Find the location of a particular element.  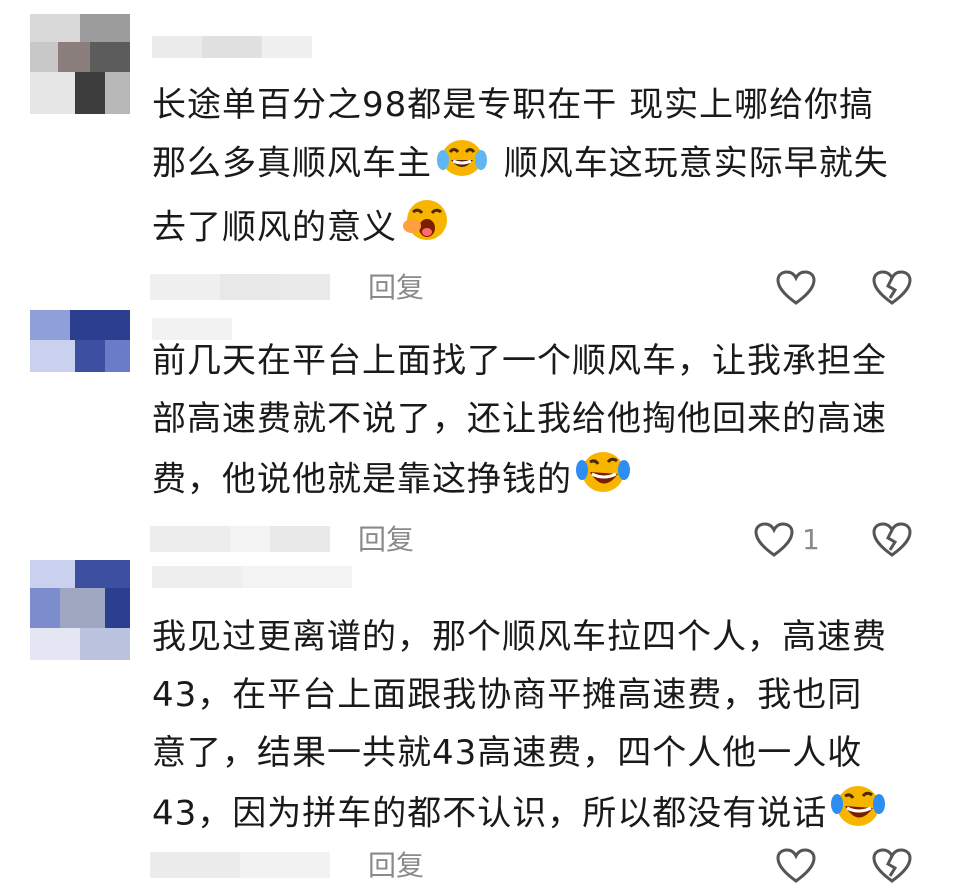

tears-of-joy-emoji is located at coordinates (462, 165).